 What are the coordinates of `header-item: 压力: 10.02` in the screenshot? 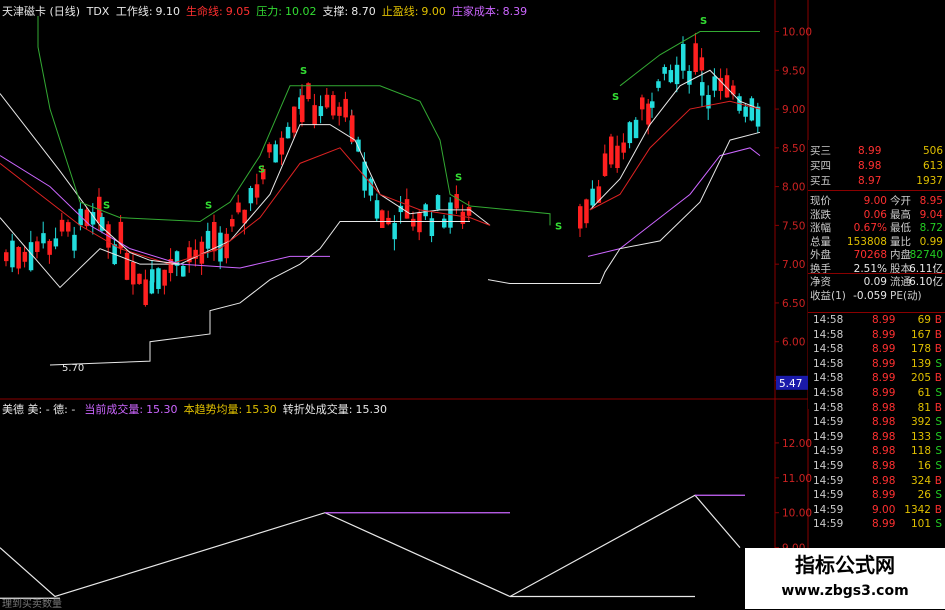 It's located at (287, 11).